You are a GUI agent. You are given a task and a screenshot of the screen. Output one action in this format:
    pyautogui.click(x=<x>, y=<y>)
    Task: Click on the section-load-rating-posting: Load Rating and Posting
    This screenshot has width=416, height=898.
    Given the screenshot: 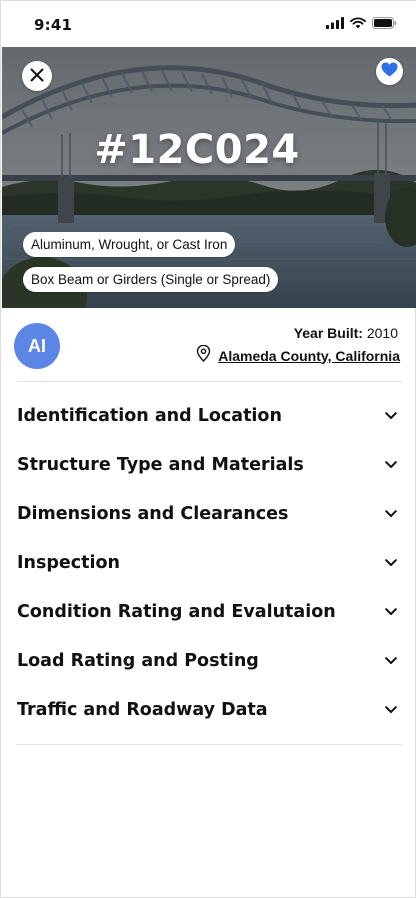 What is the action you would take?
    pyautogui.click(x=209, y=660)
    